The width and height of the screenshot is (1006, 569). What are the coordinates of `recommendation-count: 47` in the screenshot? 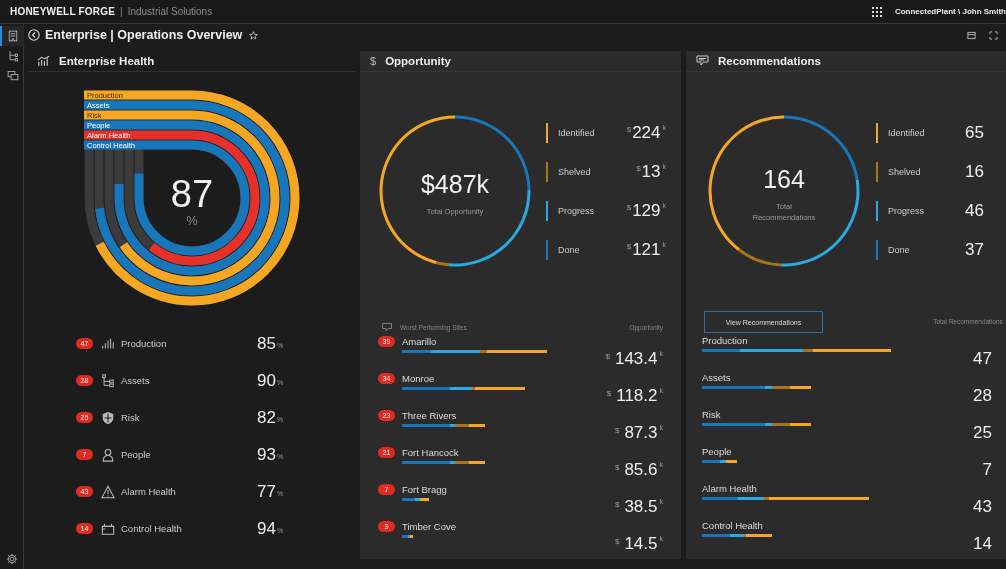 It's located at (982, 359).